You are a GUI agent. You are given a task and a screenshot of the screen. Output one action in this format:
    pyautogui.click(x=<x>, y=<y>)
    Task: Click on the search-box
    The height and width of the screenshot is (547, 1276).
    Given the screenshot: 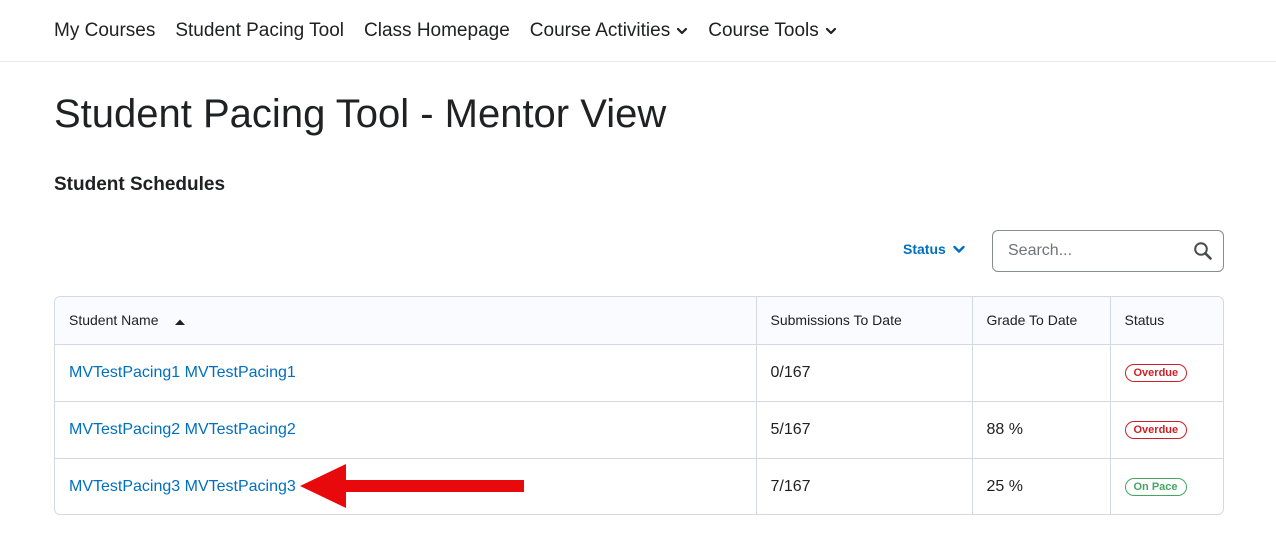 What is the action you would take?
    pyautogui.click(x=1108, y=251)
    